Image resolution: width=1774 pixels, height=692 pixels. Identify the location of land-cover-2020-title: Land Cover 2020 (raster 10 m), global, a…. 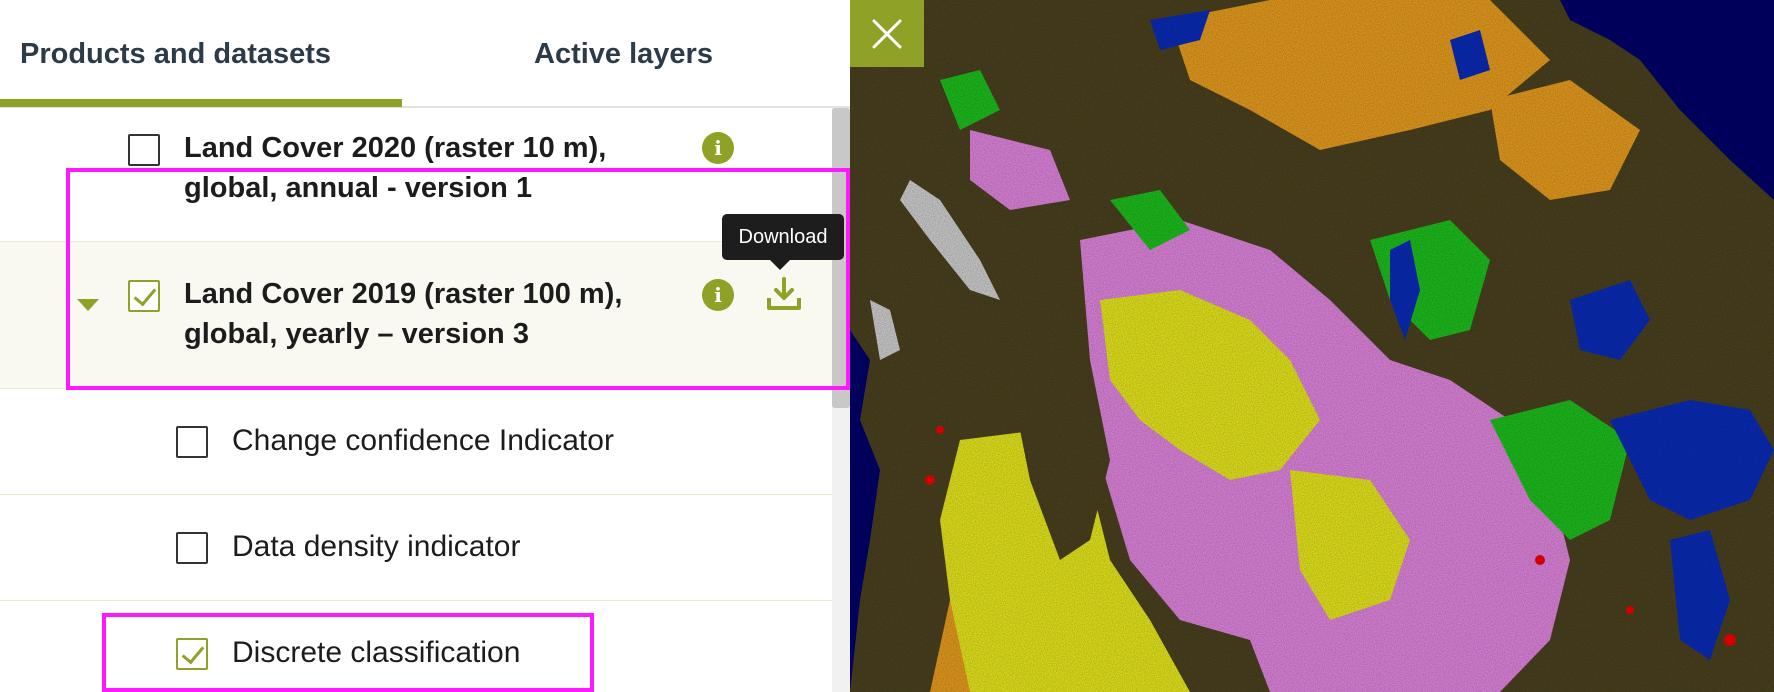
(395, 168).